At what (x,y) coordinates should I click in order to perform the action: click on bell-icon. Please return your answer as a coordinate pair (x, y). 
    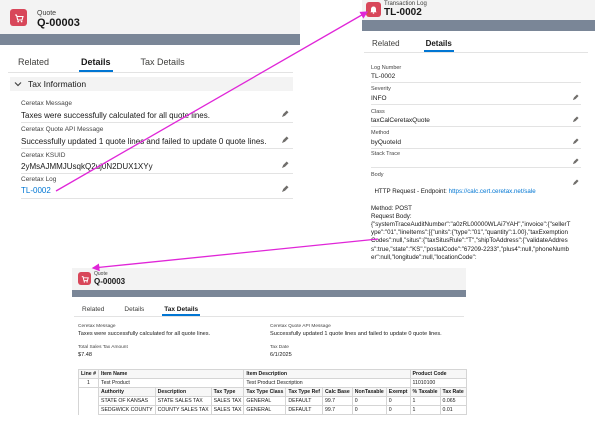
    Looking at the image, I should click on (373, 9).